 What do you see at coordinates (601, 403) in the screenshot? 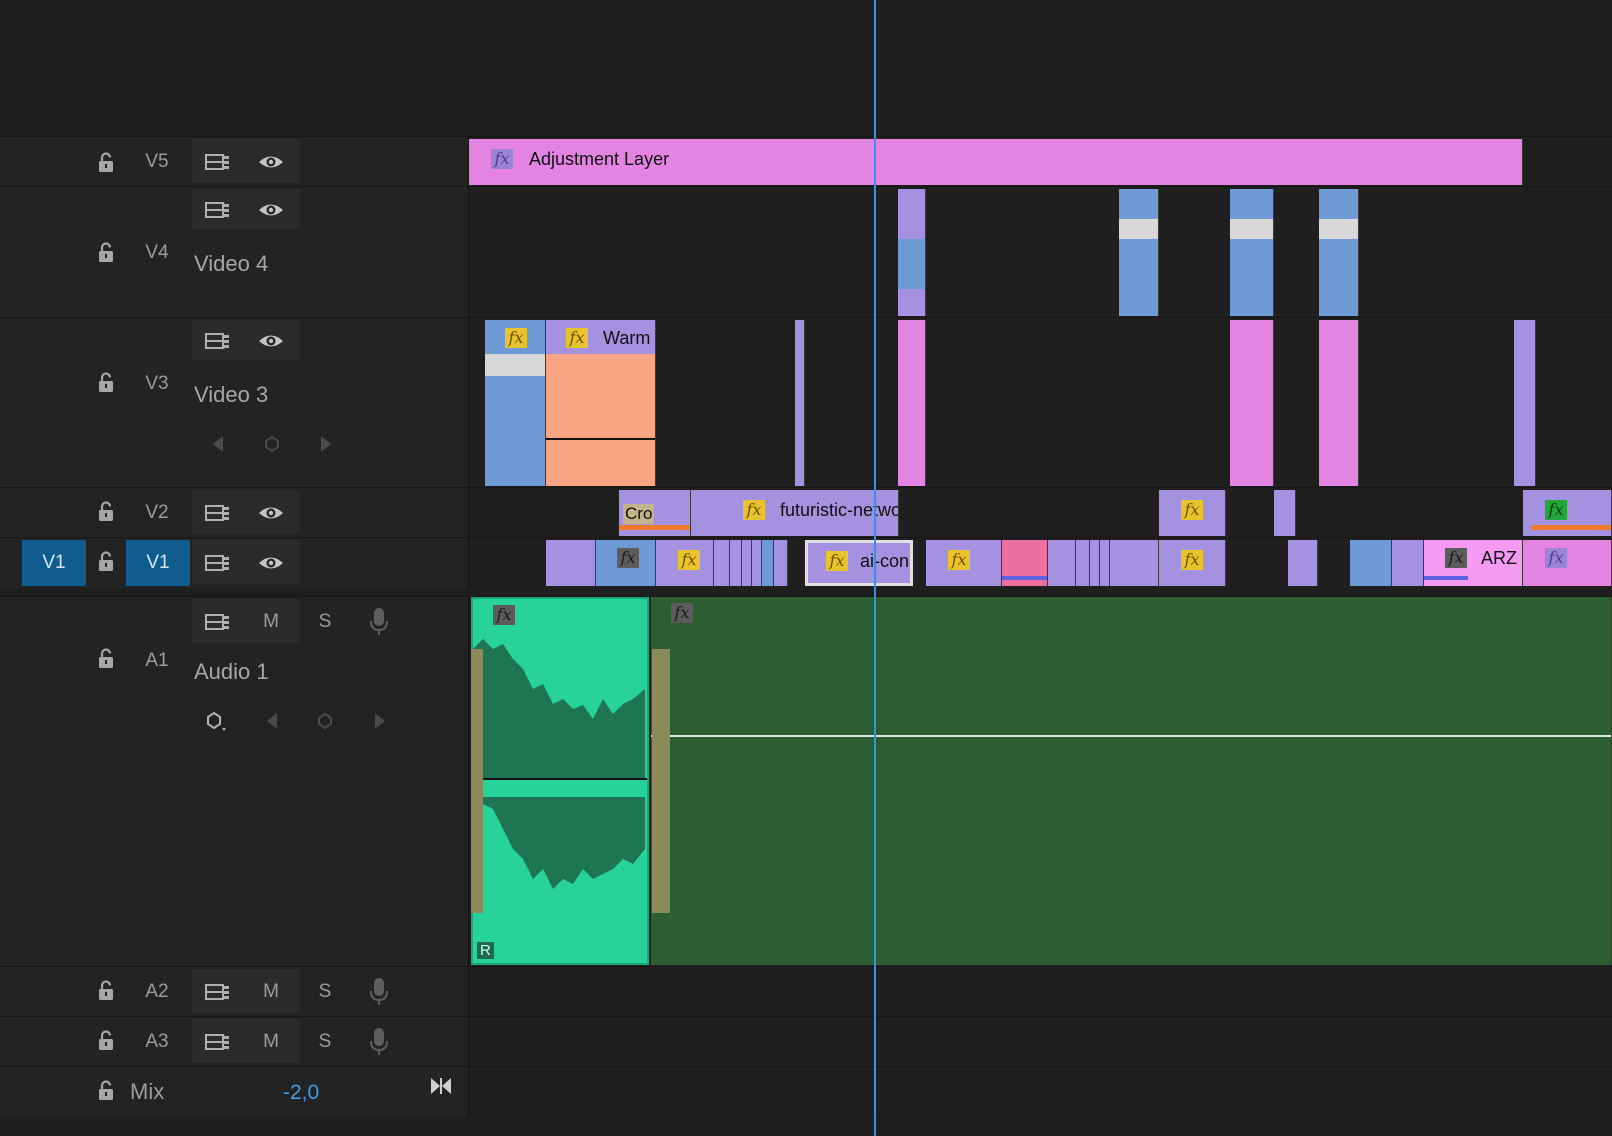
I see `clip-warm: fx Warm` at bounding box center [601, 403].